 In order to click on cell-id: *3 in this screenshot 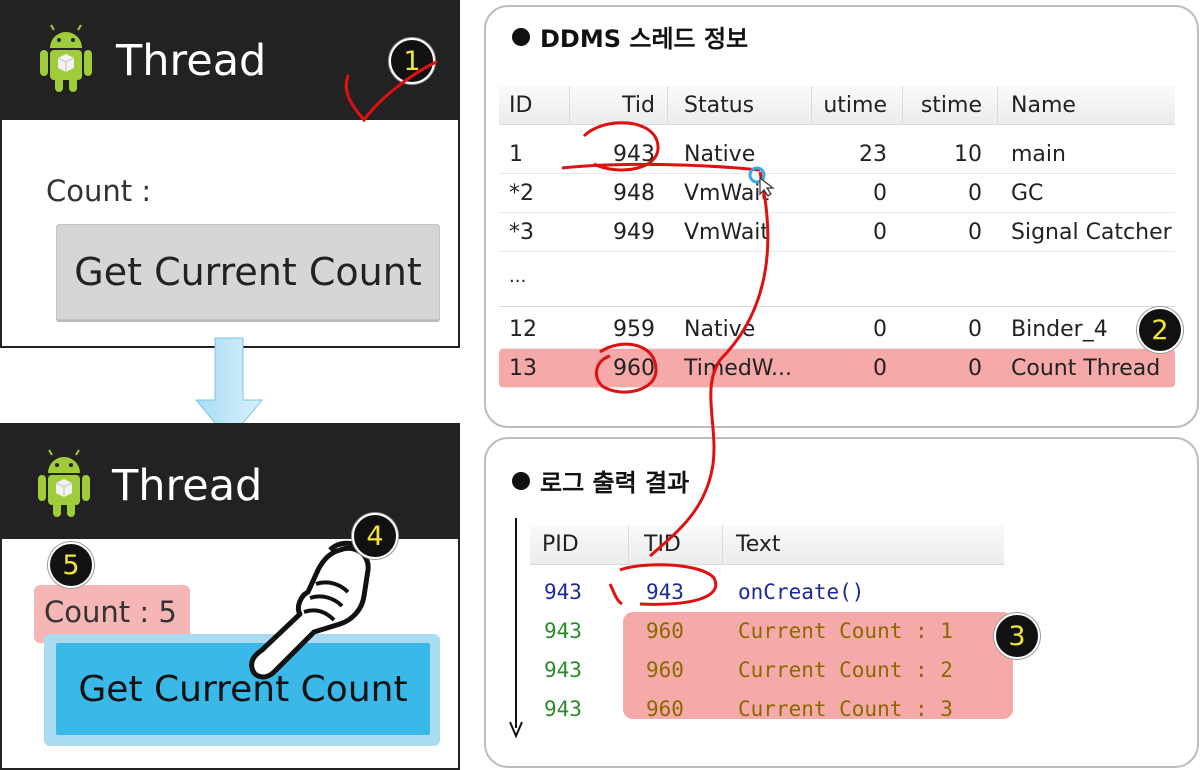, I will do `click(521, 232)`.